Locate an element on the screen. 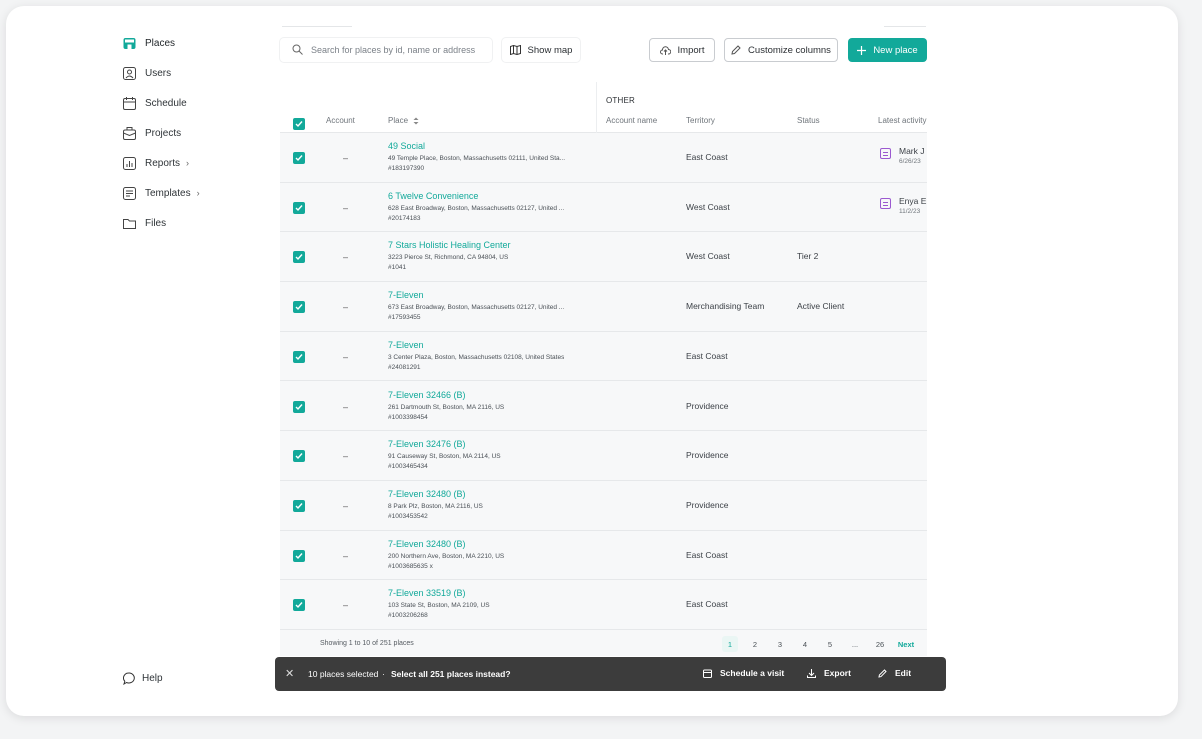  latest-activity-cell: Enya E 11/2/23 is located at coordinates (903, 205).